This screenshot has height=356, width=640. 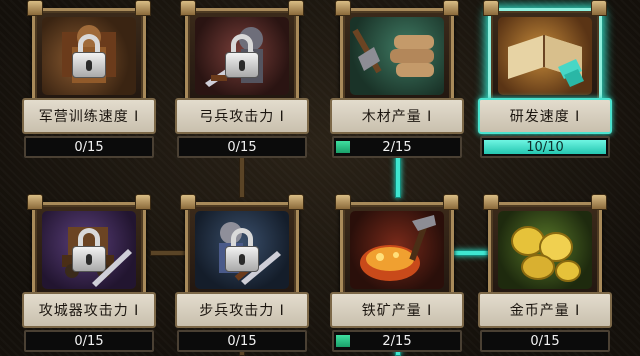 I want to click on card-title-plate: 步兵攻击力 I, so click(x=242, y=310).